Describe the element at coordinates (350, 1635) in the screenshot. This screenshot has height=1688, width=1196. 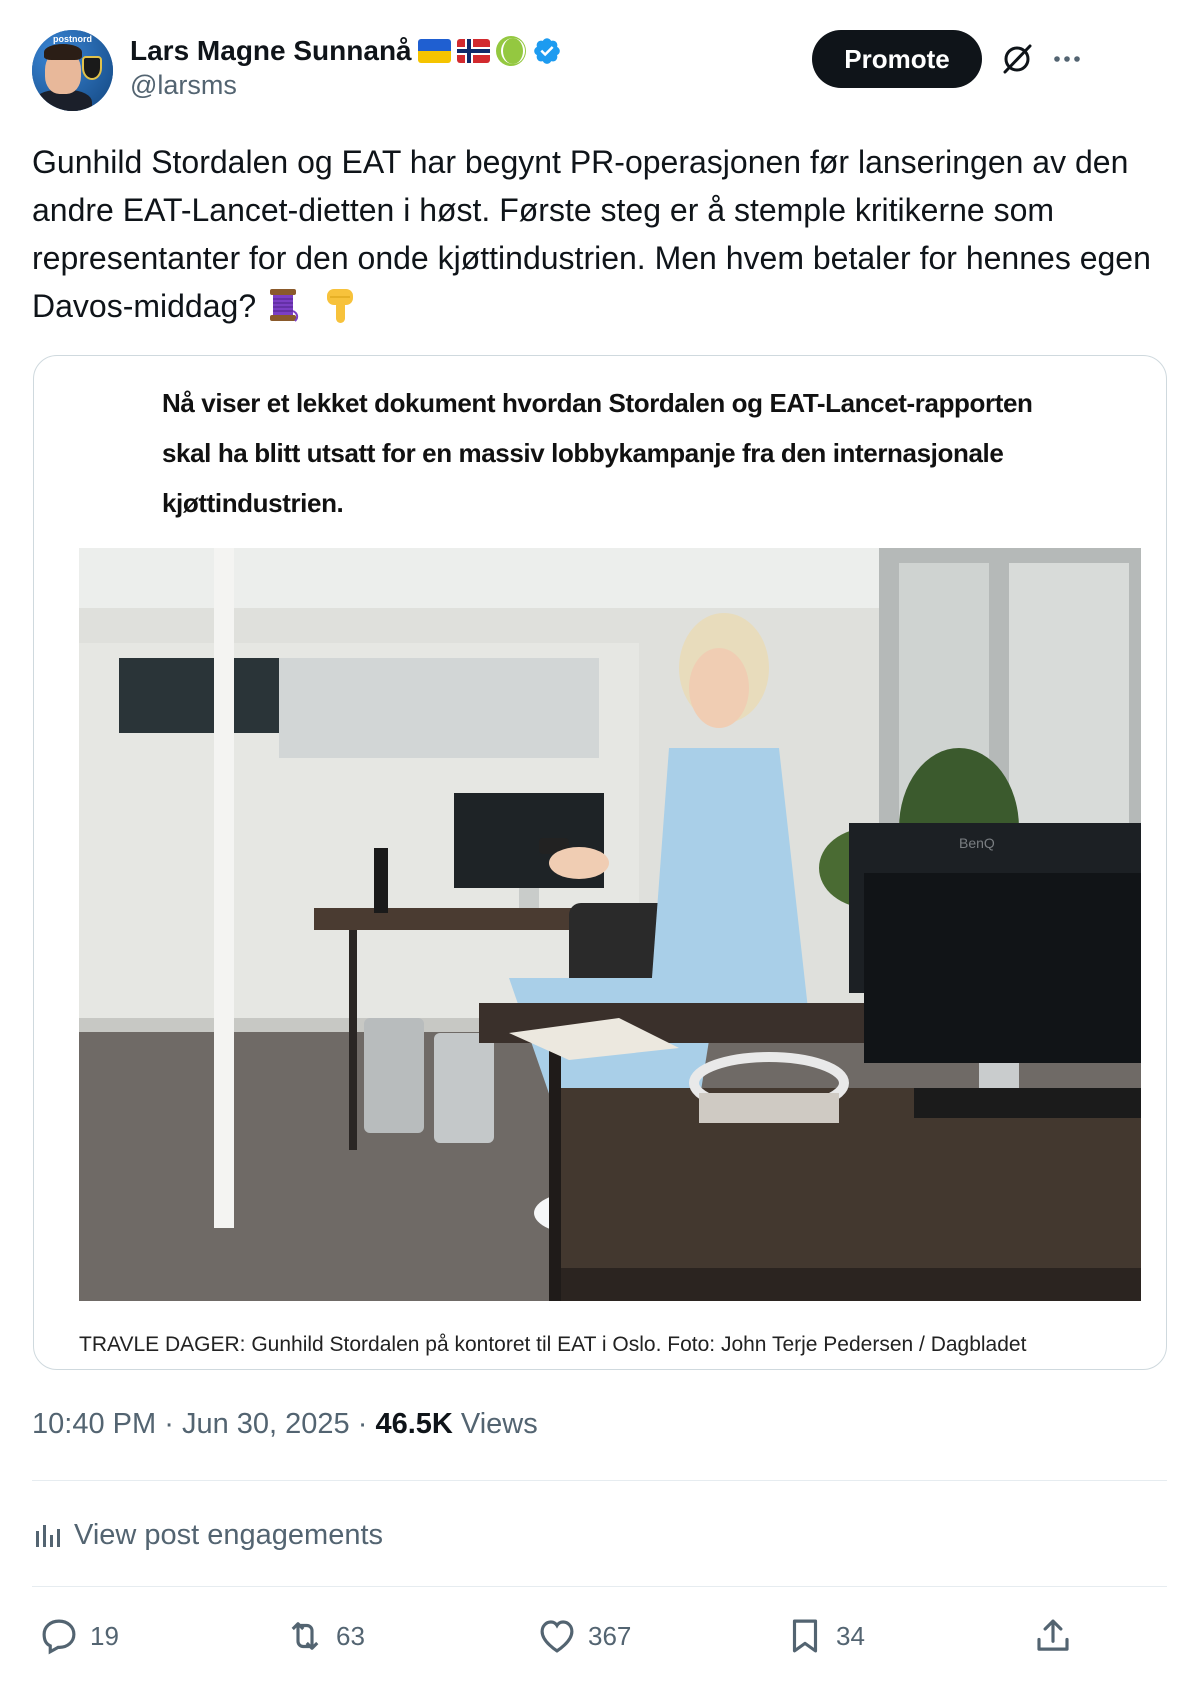
I see `repost-count: 63` at that location.